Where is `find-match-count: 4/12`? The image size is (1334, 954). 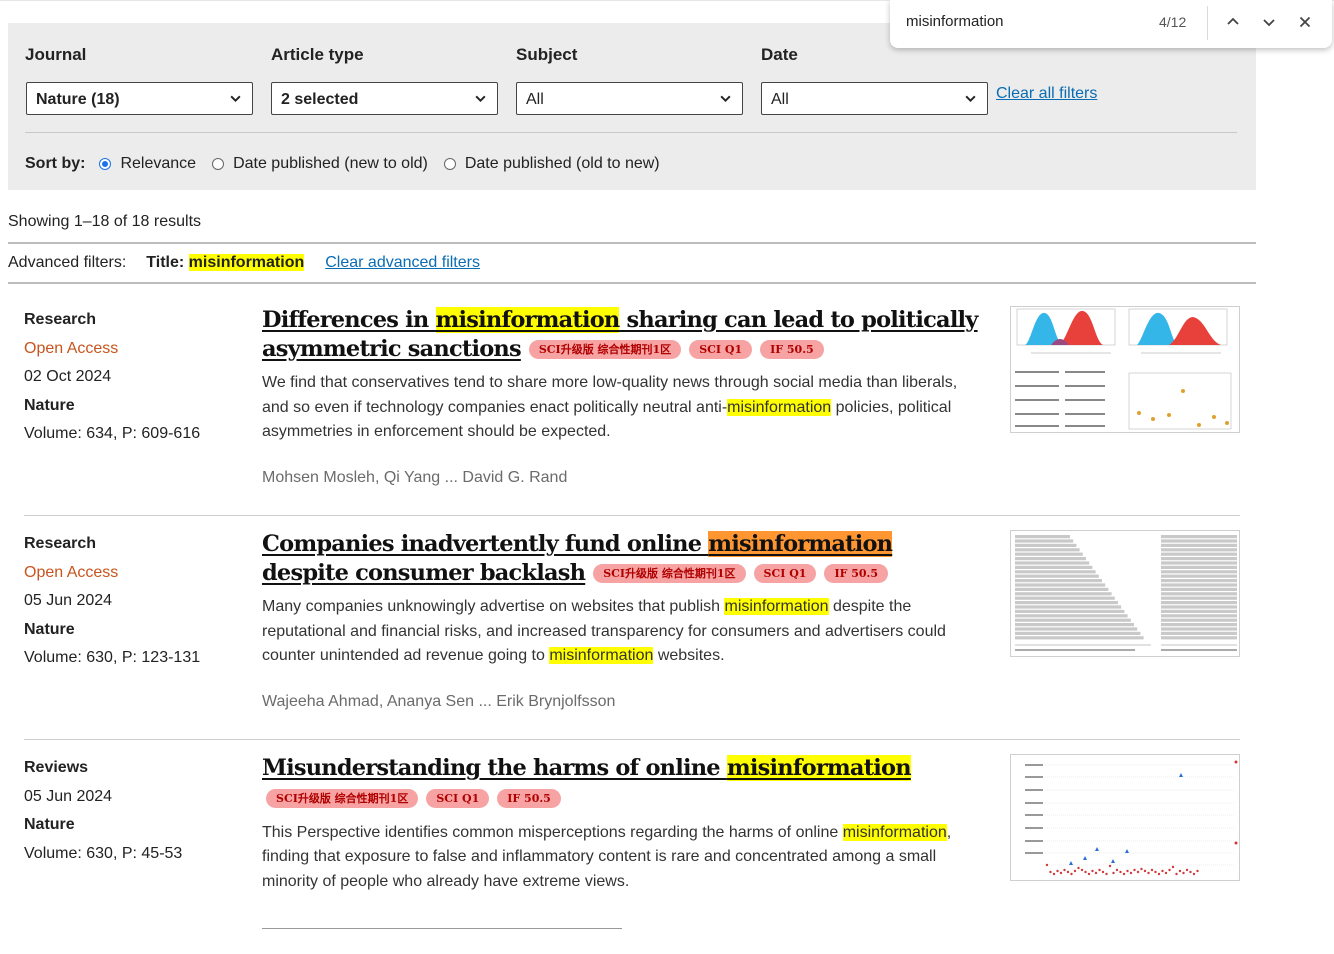 find-match-count: 4/12 is located at coordinates (1173, 22).